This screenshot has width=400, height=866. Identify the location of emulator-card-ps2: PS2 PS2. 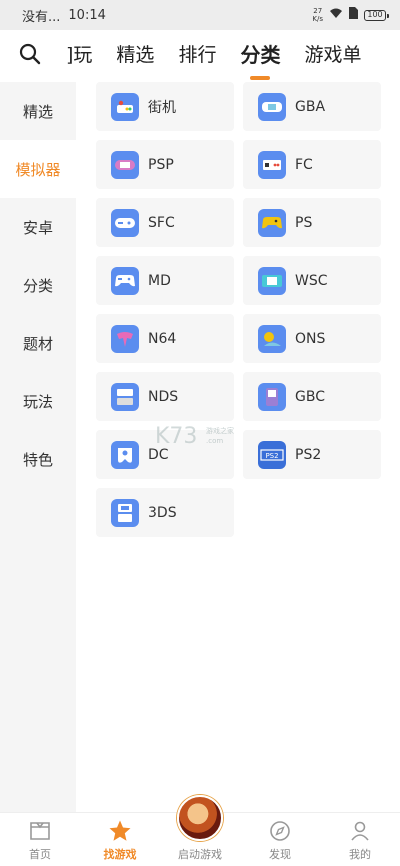
(312, 454).